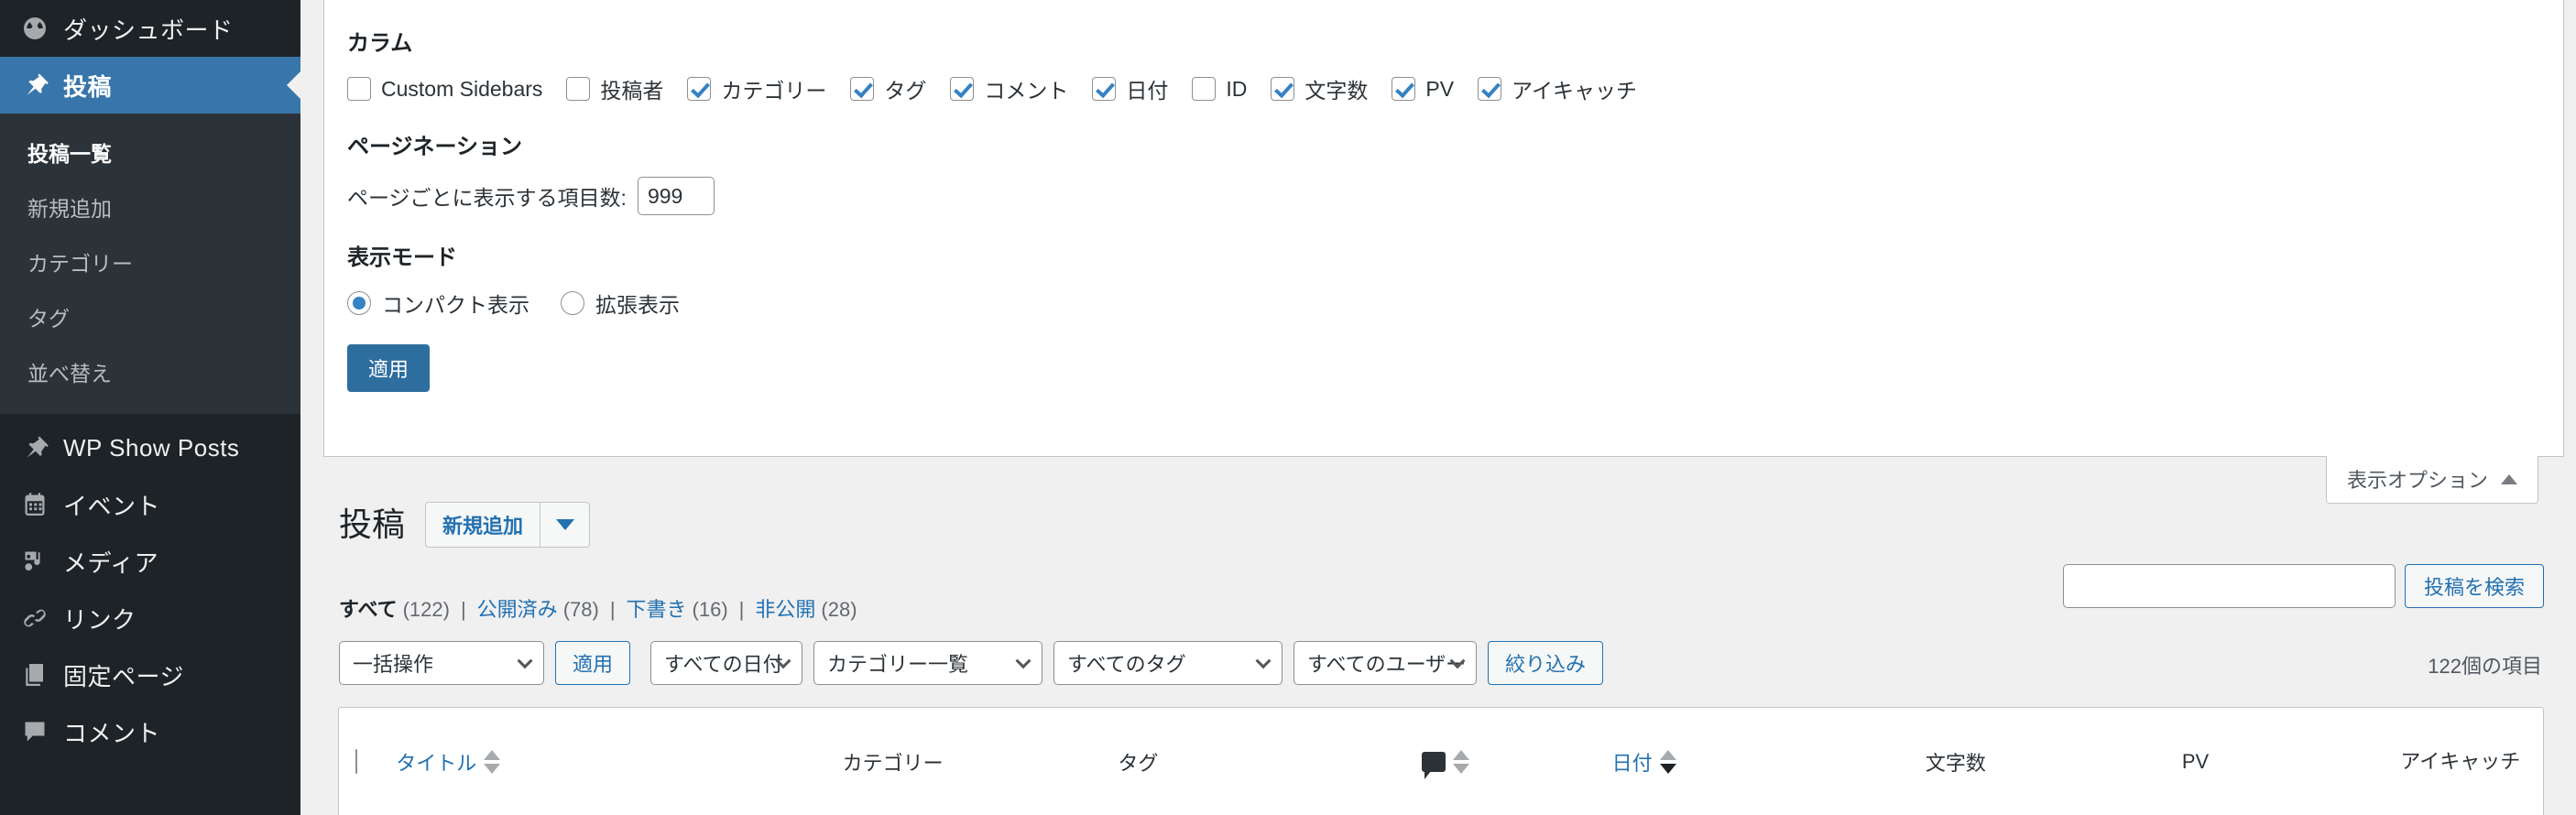 This screenshot has height=815, width=2576. Describe the element at coordinates (2474, 586) in the screenshot. I see `search-posts-button: 投稿を検索` at that location.